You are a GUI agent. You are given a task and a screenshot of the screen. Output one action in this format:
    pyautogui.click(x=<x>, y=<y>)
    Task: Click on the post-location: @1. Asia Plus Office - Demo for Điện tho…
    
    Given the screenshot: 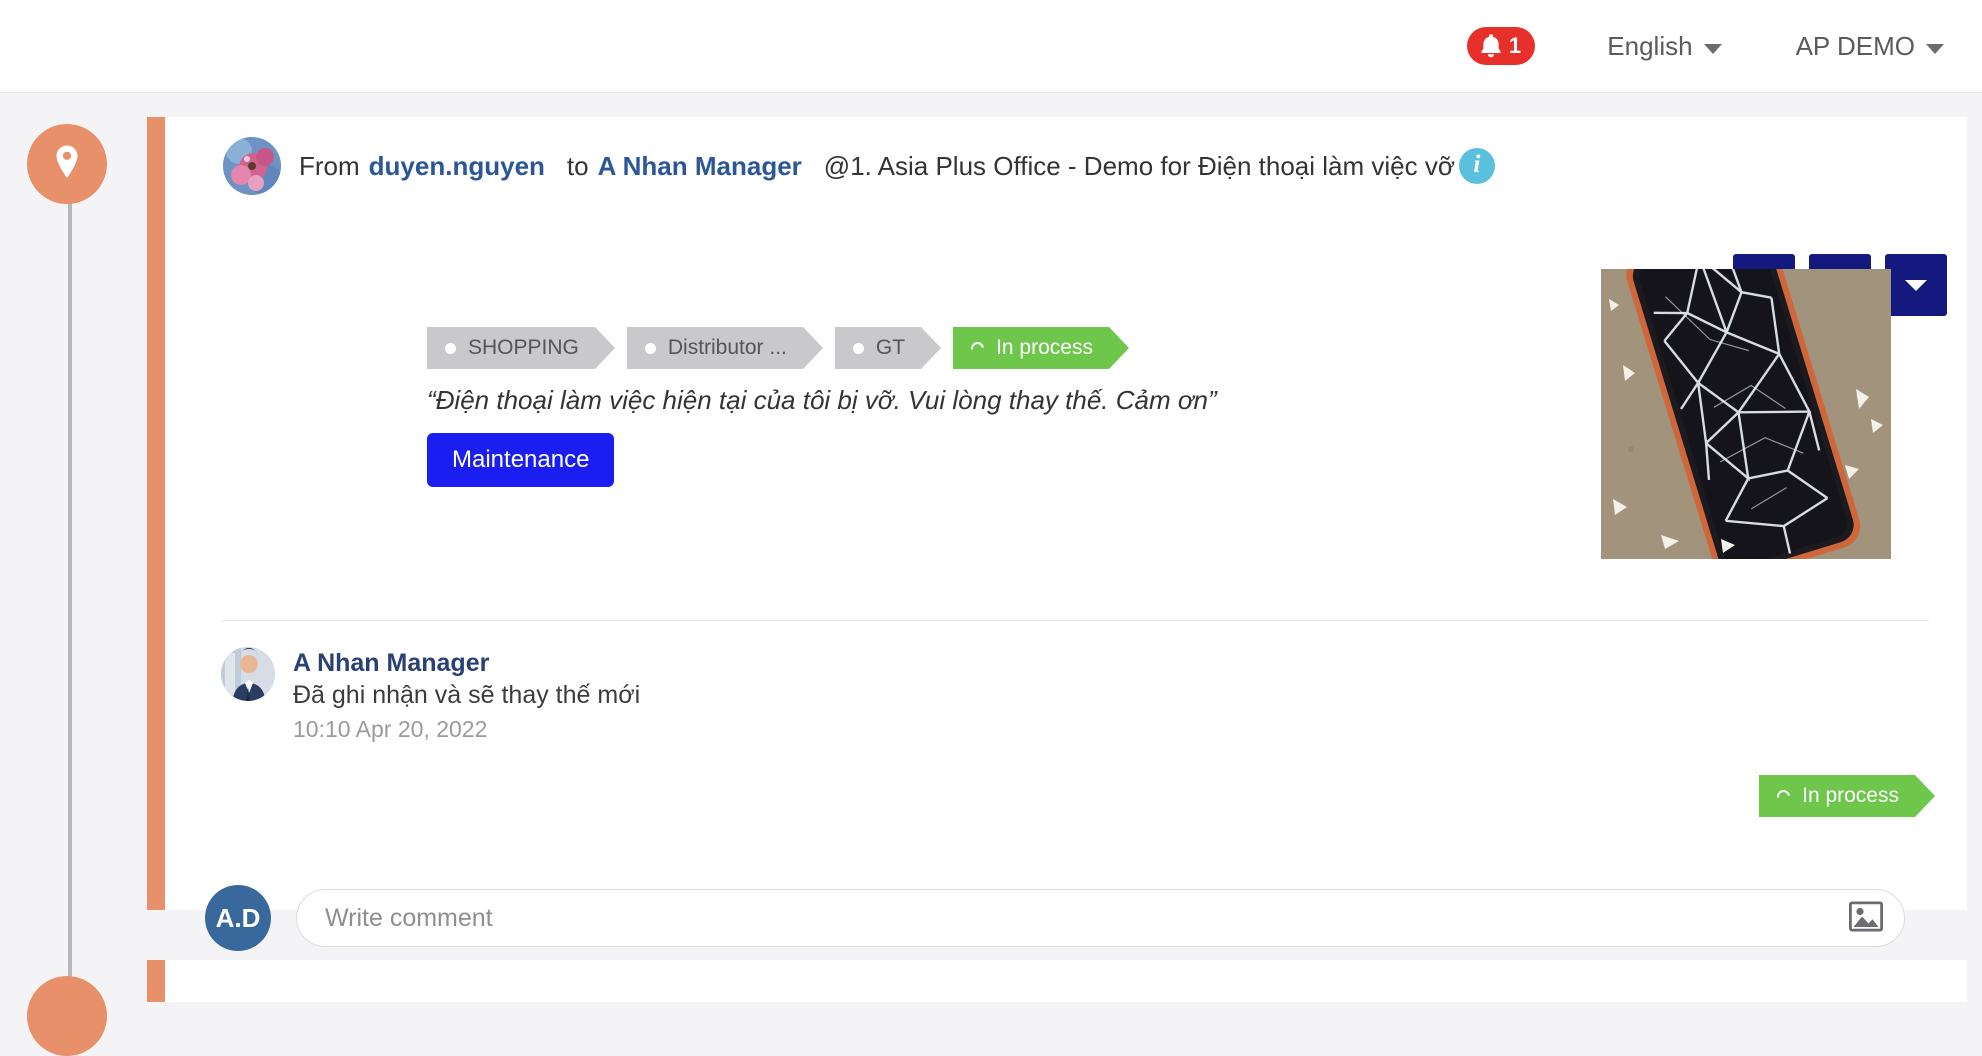 What is the action you would take?
    pyautogui.click(x=1139, y=165)
    